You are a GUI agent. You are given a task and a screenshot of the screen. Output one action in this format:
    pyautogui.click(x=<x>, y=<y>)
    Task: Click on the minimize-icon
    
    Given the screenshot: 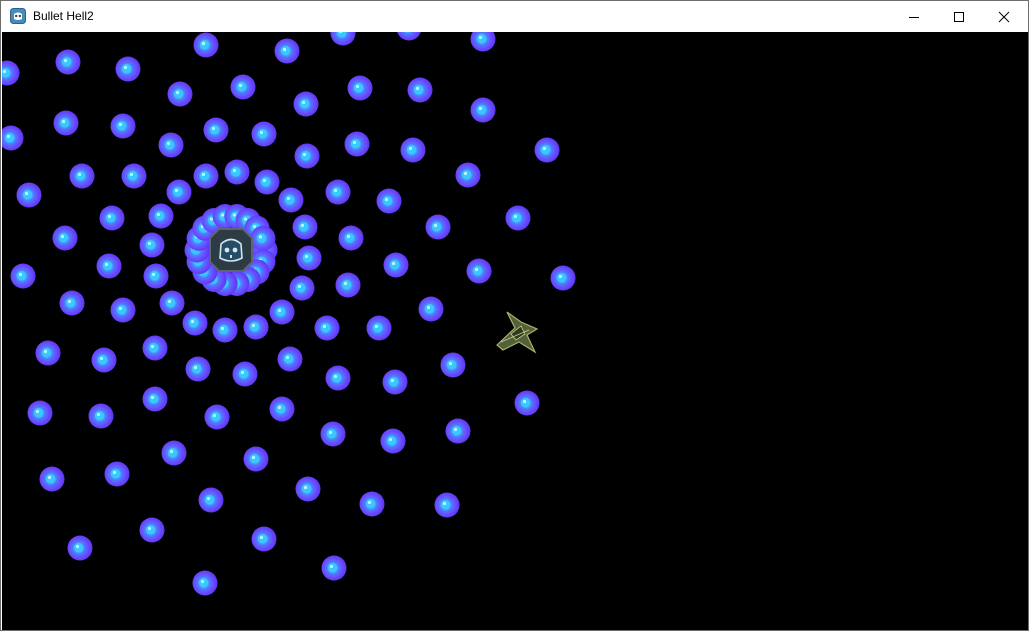 What is the action you would take?
    pyautogui.click(x=914, y=17)
    